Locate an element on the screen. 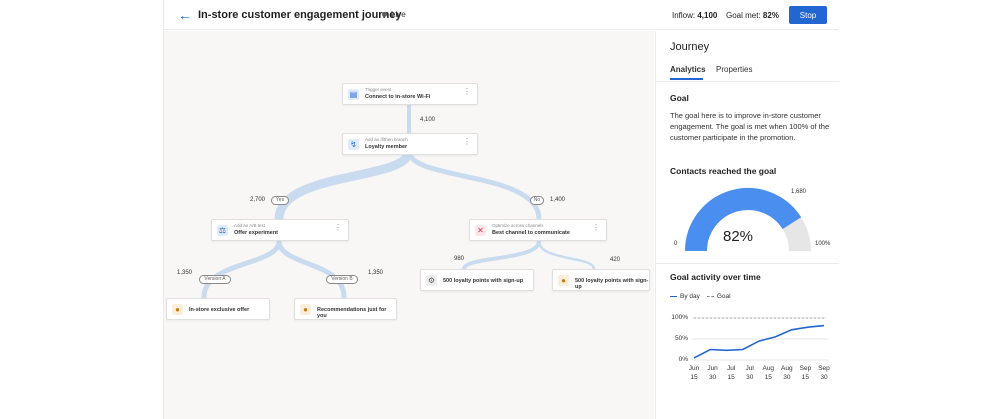 Image resolution: width=1000 pixels, height=419 pixels. leaf-card-loyalty-points-2: ● 500 loyalty points with sign-up is located at coordinates (601, 280).